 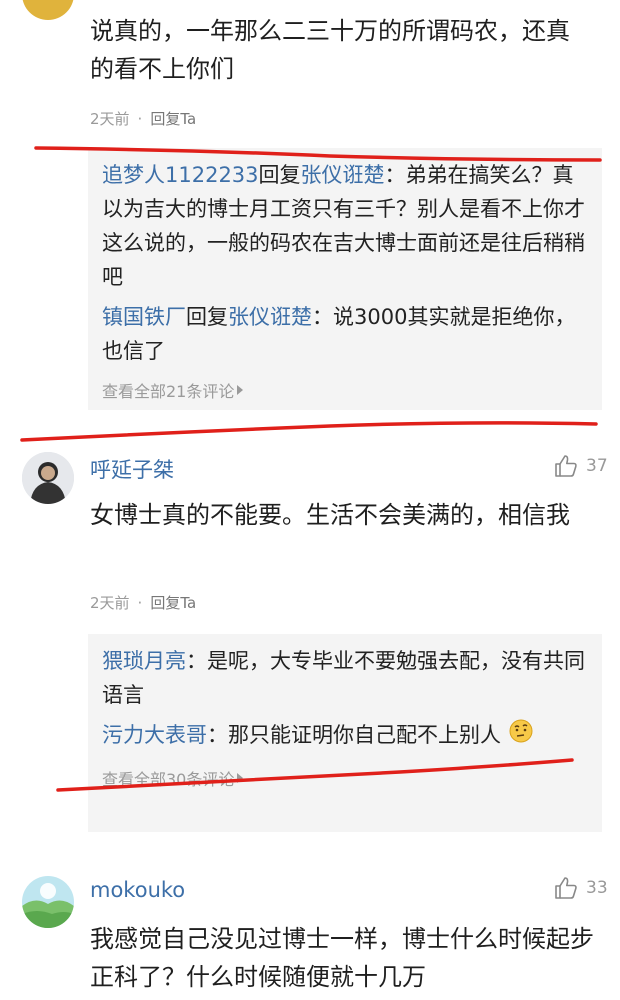 What do you see at coordinates (330, 515) in the screenshot?
I see `comment-text-content: 女博士真的不能要。生活不会美满的，相信我` at bounding box center [330, 515].